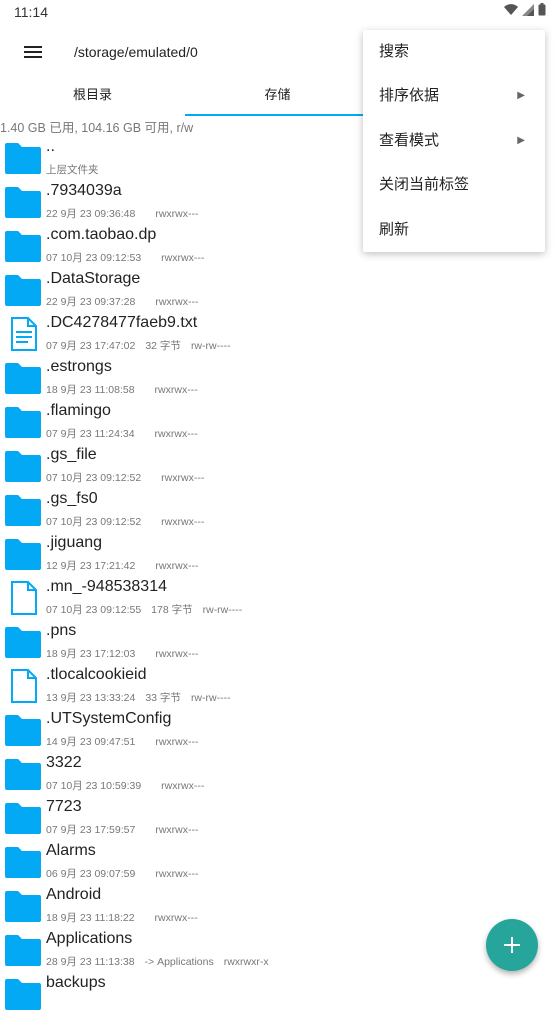  I want to click on file-meta, so click(61, 1004).